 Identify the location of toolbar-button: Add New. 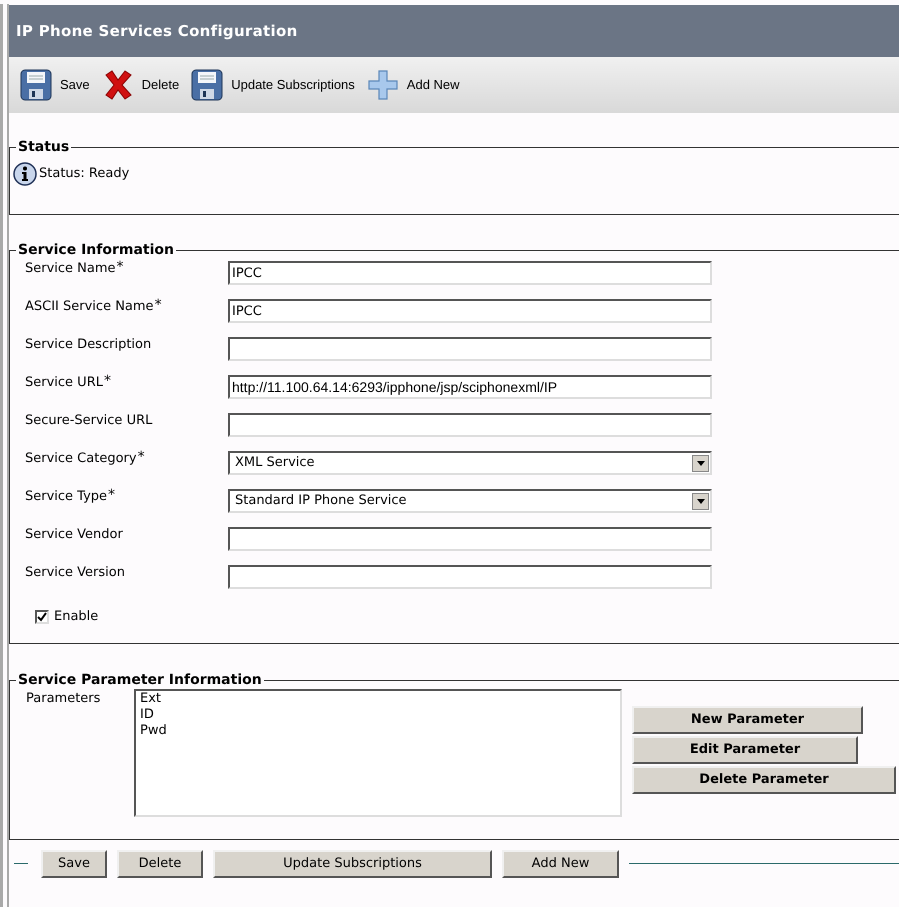
(415, 85).